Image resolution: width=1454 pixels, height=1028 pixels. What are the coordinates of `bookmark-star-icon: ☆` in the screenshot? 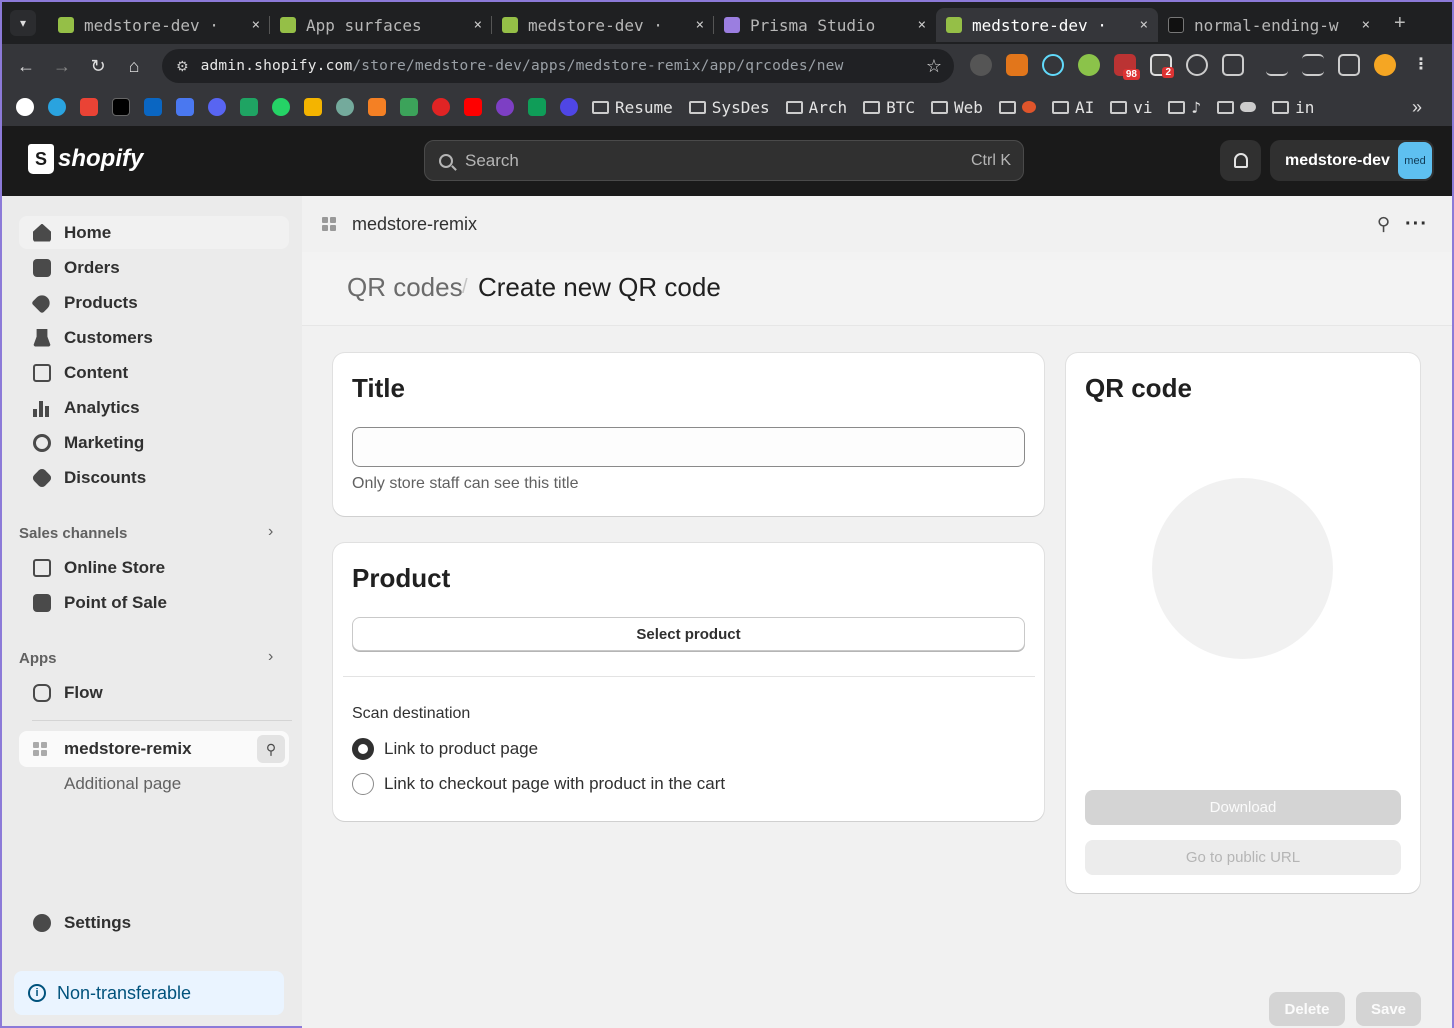 It's located at (934, 66).